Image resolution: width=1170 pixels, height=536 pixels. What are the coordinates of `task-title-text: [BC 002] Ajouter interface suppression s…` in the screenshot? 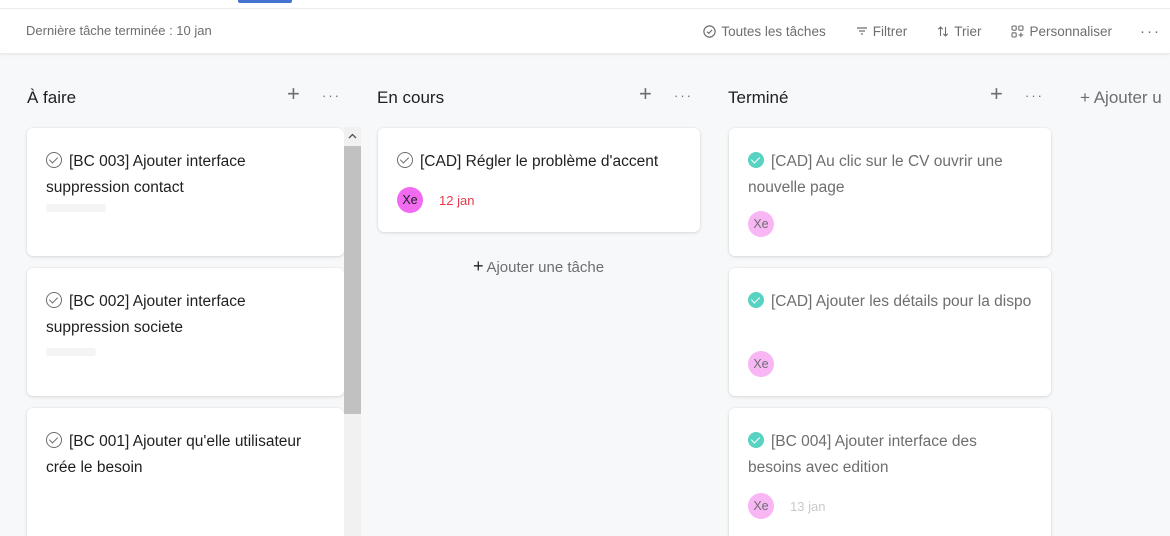 It's located at (146, 314).